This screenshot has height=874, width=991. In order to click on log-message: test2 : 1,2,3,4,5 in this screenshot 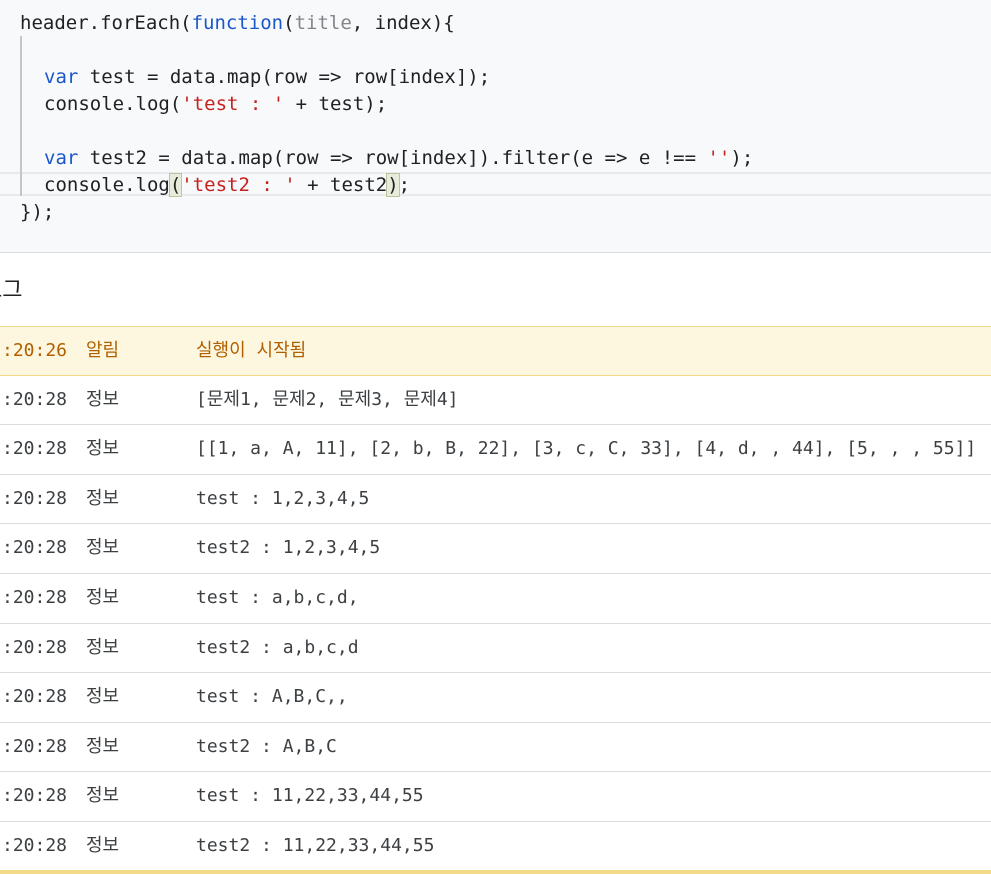, I will do `click(288, 548)`.